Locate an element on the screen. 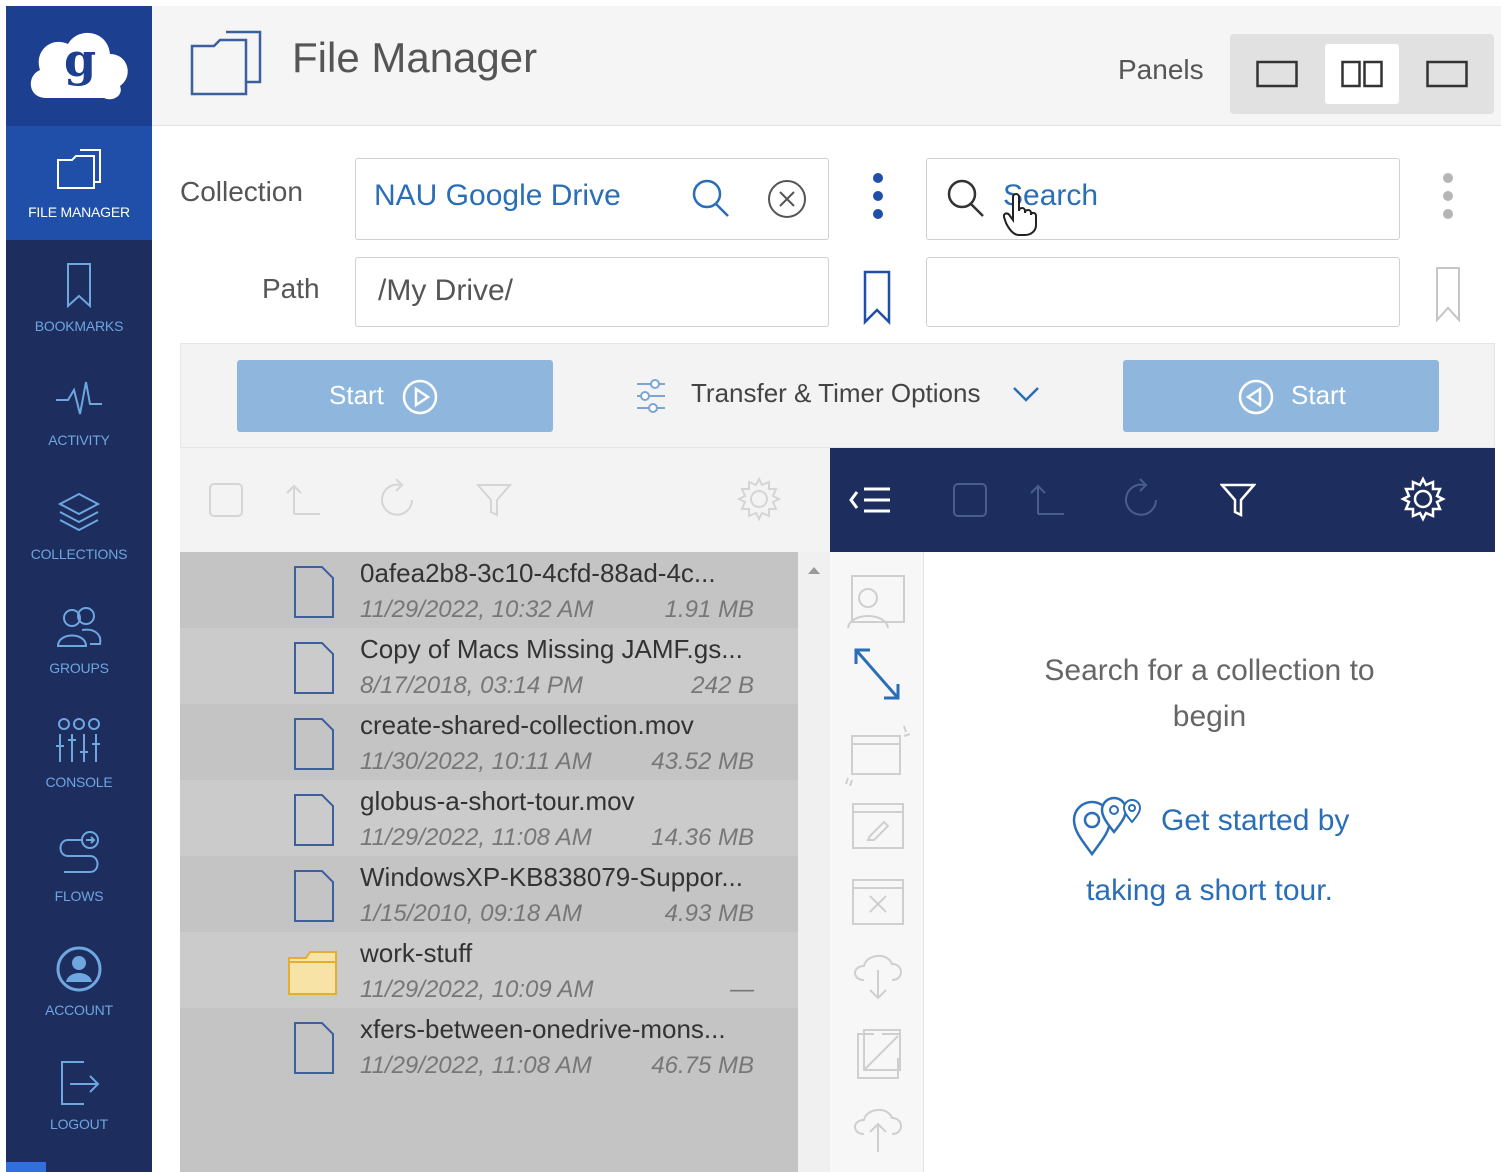 This screenshot has height=1172, width=1501. path-value: /My Drive/ is located at coordinates (445, 290).